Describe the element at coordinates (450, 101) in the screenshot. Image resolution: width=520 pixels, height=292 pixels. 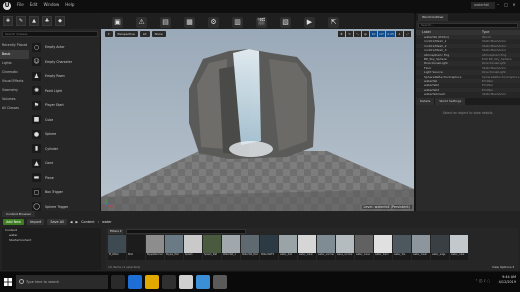
I see `tab-world-settings: World Settings` at that location.